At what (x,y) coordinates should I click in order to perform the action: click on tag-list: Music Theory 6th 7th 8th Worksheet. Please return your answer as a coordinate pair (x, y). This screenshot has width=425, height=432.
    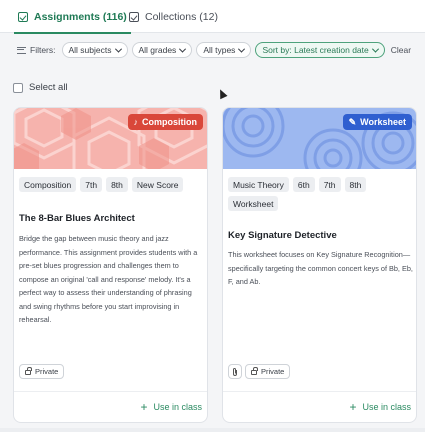
    Looking at the image, I should click on (321, 194).